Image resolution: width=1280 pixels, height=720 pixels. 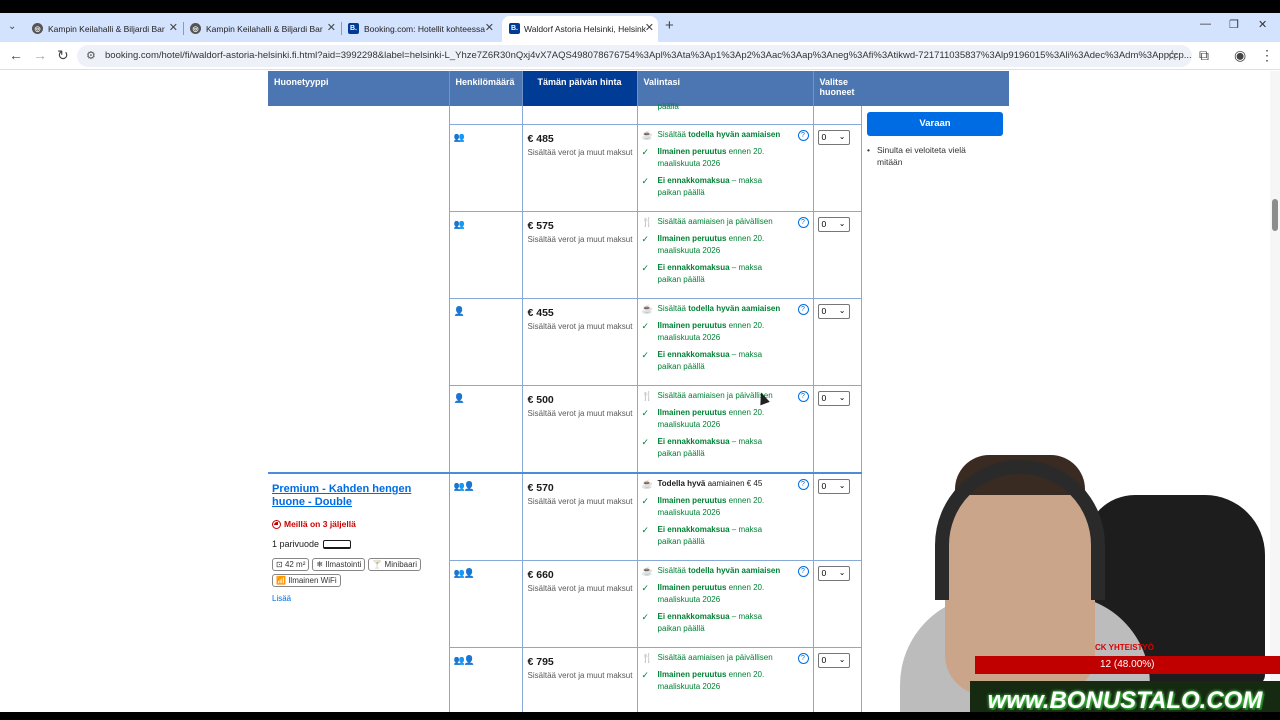 I want to click on tab-3: B. Booking.com: Hotellit kohteessa ✕, so click(x=423, y=29).